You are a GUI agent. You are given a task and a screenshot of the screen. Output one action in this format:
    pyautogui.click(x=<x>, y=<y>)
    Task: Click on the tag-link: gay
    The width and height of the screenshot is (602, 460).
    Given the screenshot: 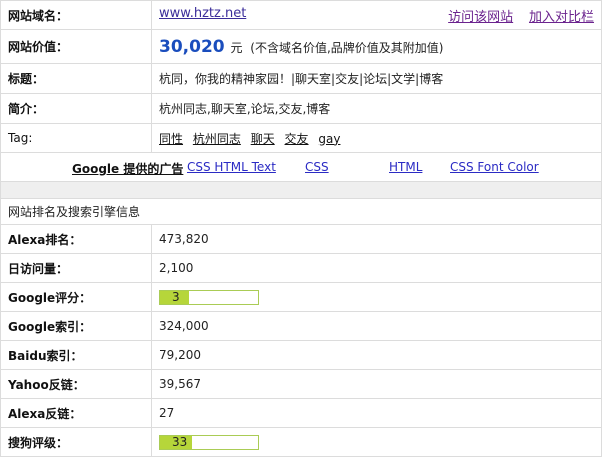 What is the action you would take?
    pyautogui.click(x=329, y=139)
    